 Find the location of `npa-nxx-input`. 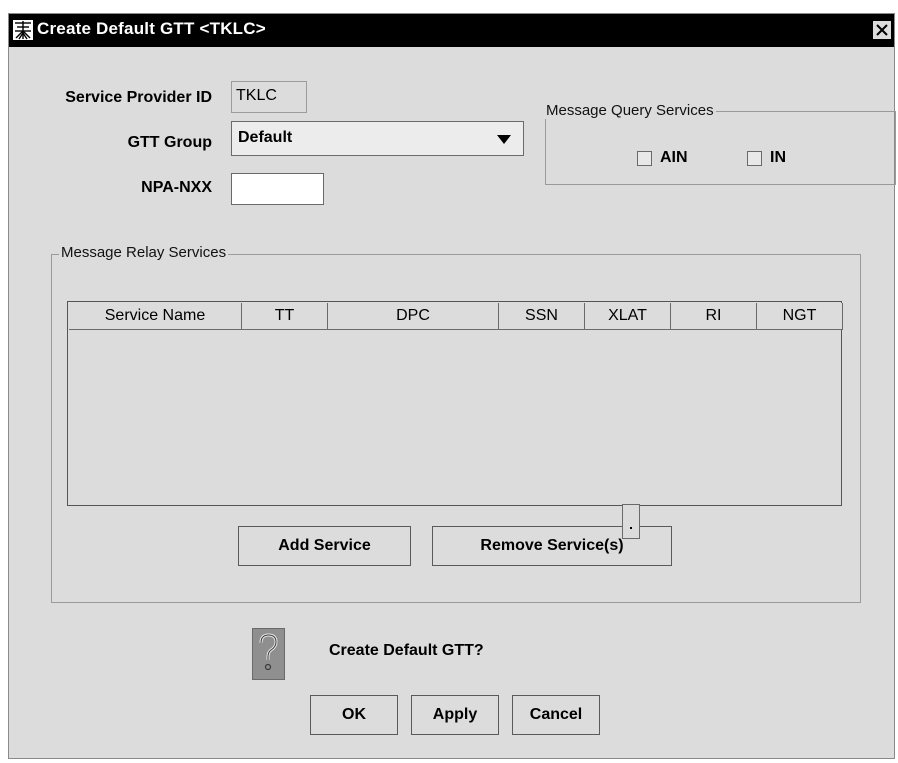

npa-nxx-input is located at coordinates (277, 189).